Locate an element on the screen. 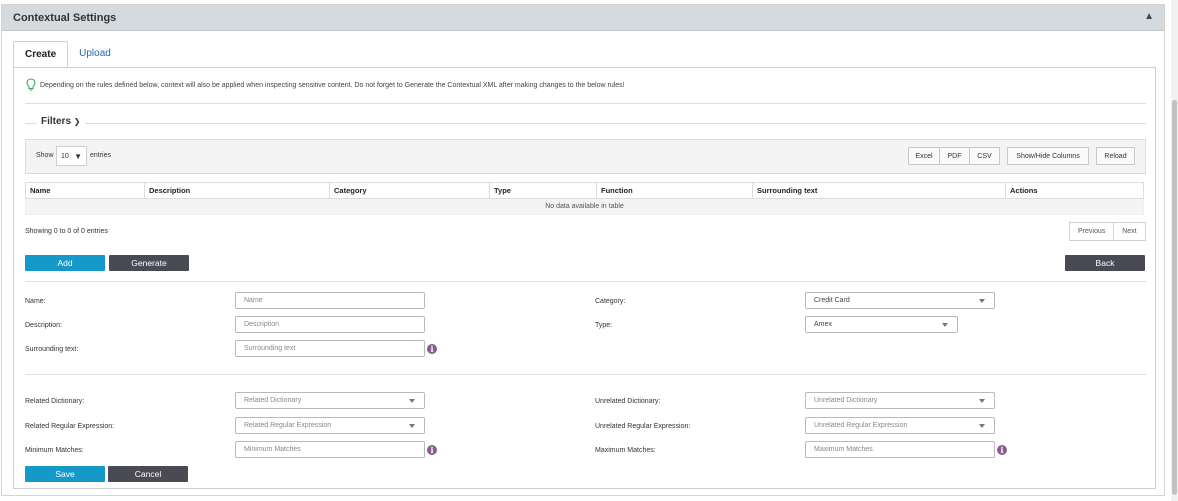 Image resolution: width=1178 pixels, height=501 pixels. chevron-down-icon: ❯ is located at coordinates (77, 121).